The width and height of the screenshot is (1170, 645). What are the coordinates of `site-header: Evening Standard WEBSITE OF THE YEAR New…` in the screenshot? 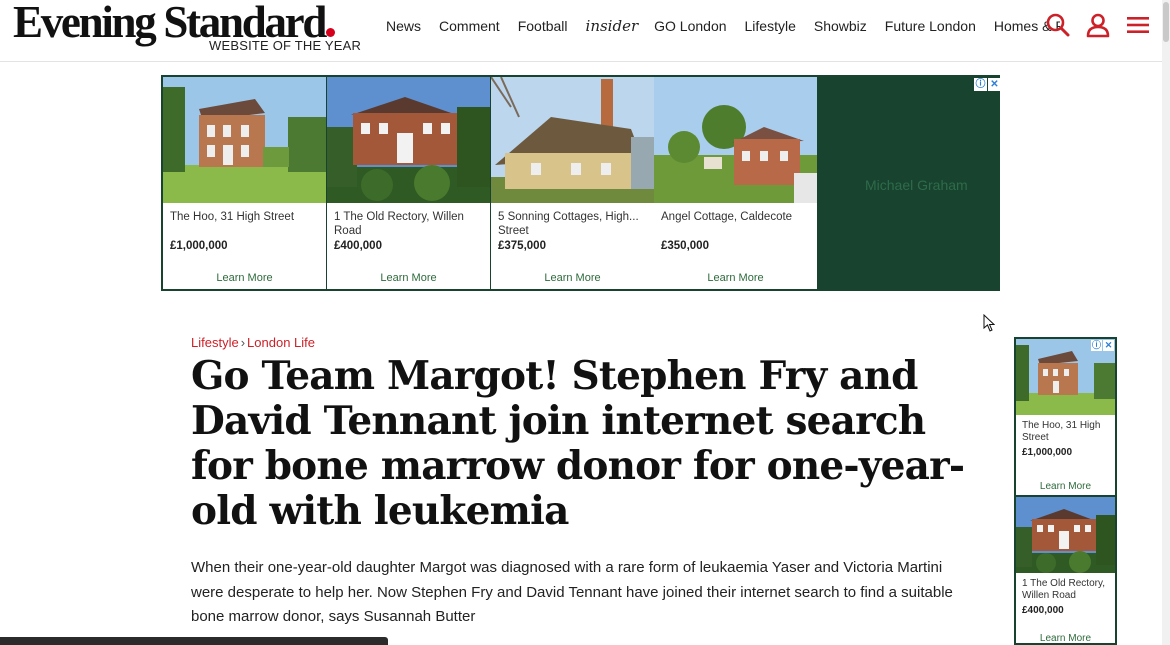 It's located at (581, 31).